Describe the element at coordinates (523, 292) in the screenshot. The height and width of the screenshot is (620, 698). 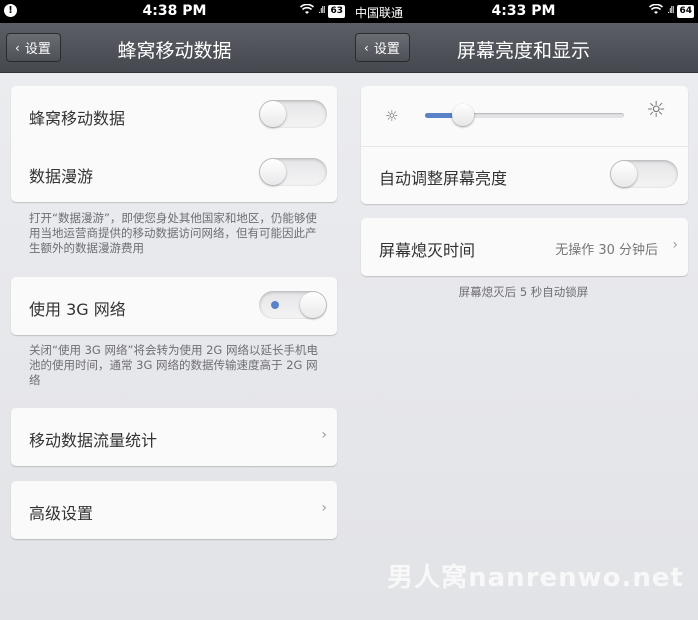
I see `lock-note: 屏幕熄灭后 5 秒自动锁屏` at that location.